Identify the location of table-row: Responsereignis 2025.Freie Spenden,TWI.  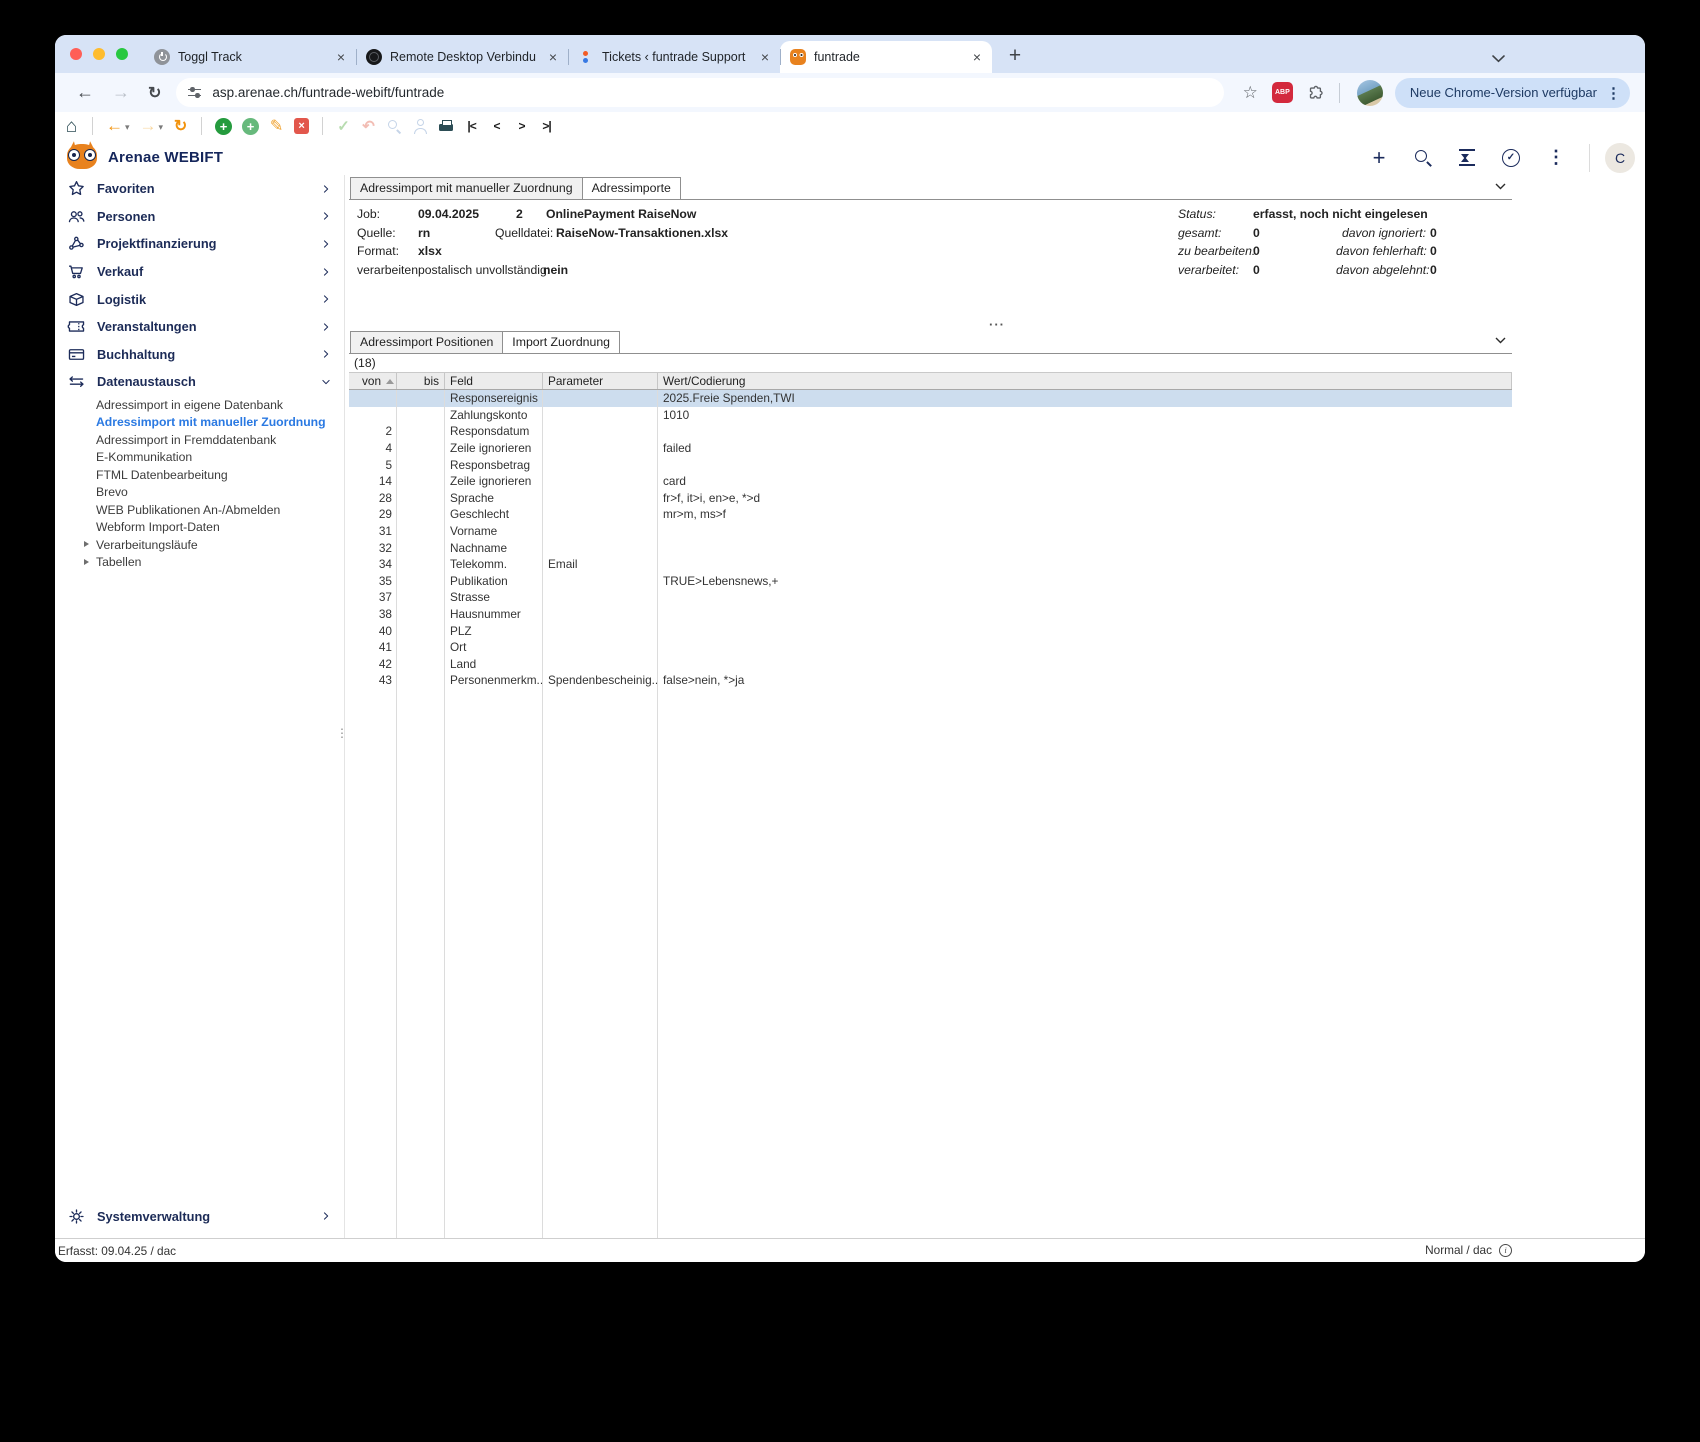
(930, 398).